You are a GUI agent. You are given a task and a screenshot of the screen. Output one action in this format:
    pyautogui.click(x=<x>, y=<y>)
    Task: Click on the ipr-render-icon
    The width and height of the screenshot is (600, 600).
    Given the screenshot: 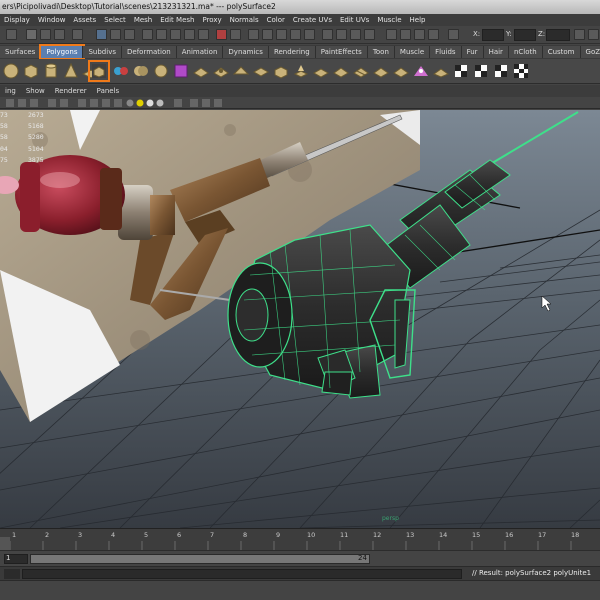 What is the action you would take?
    pyautogui.click(x=355, y=34)
    